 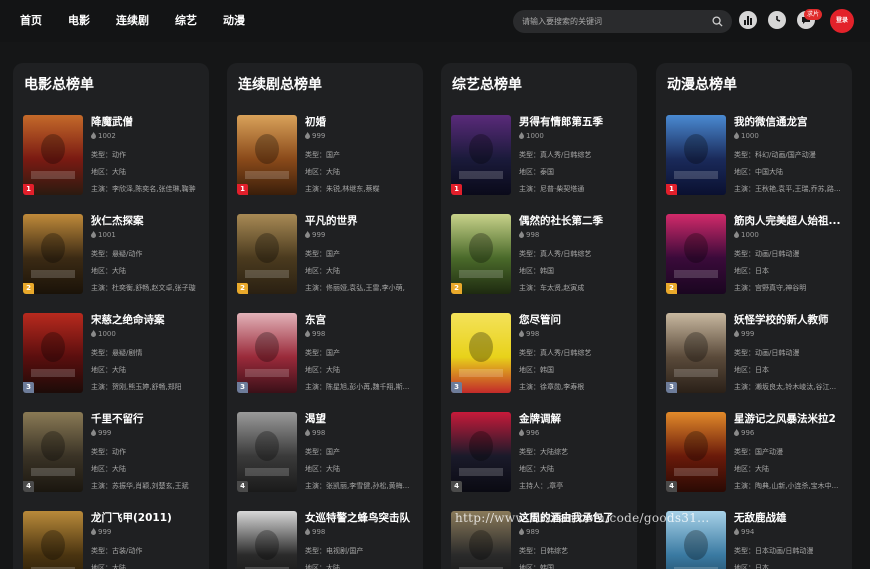 I want to click on panel-title: 综艺总榜单, so click(x=487, y=85).